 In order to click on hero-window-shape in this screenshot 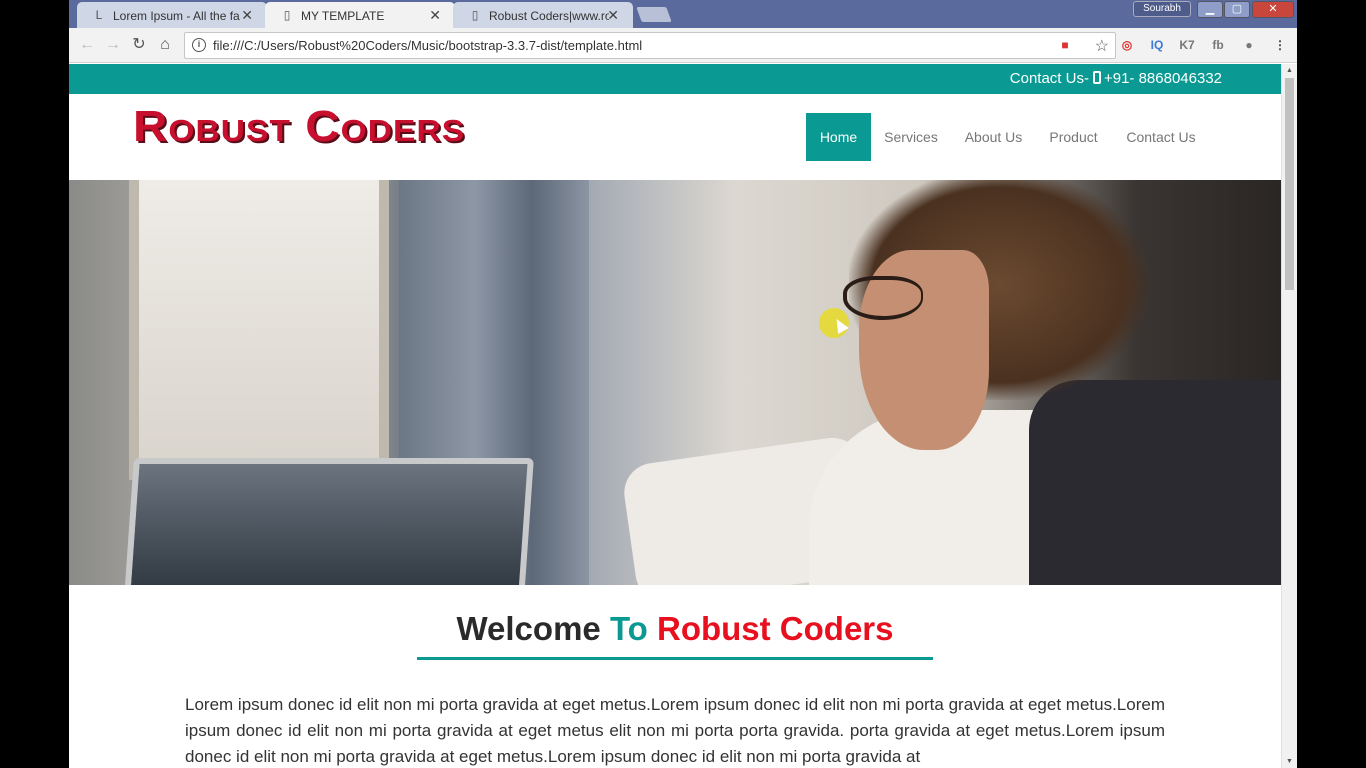, I will do `click(259, 330)`.